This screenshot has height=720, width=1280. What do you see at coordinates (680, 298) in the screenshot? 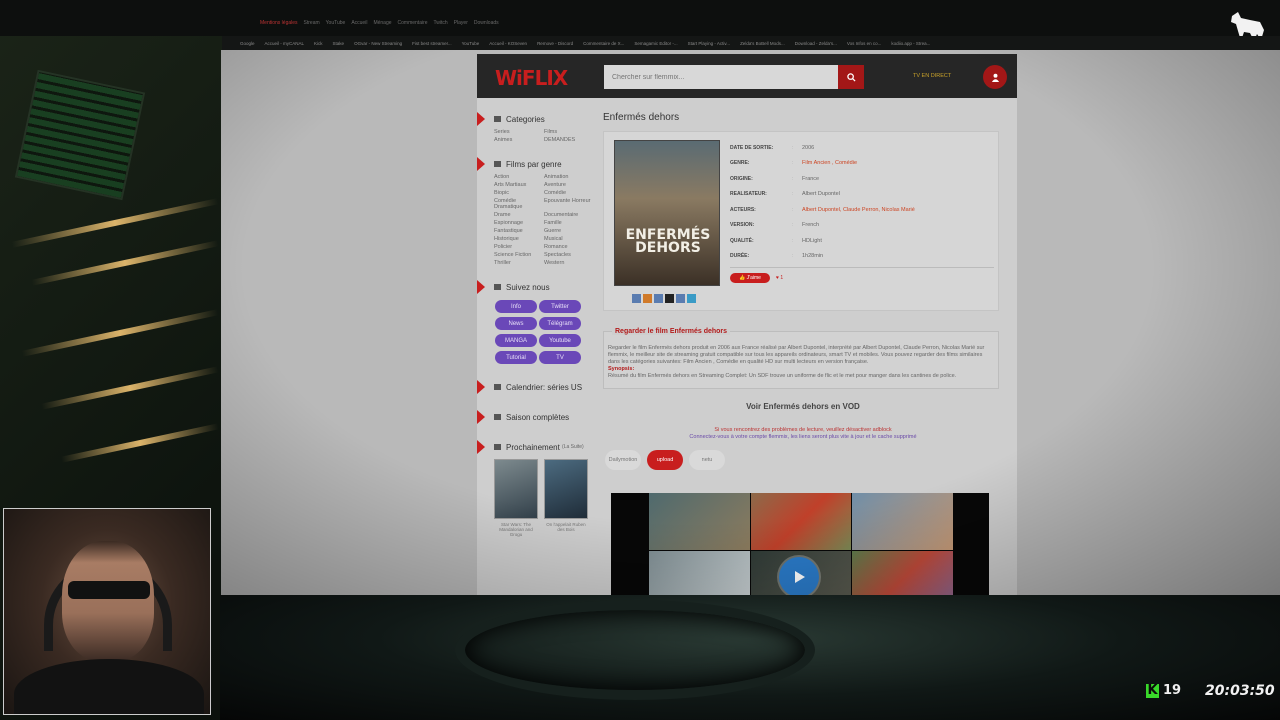
I see `linkedin-share-icon` at bounding box center [680, 298].